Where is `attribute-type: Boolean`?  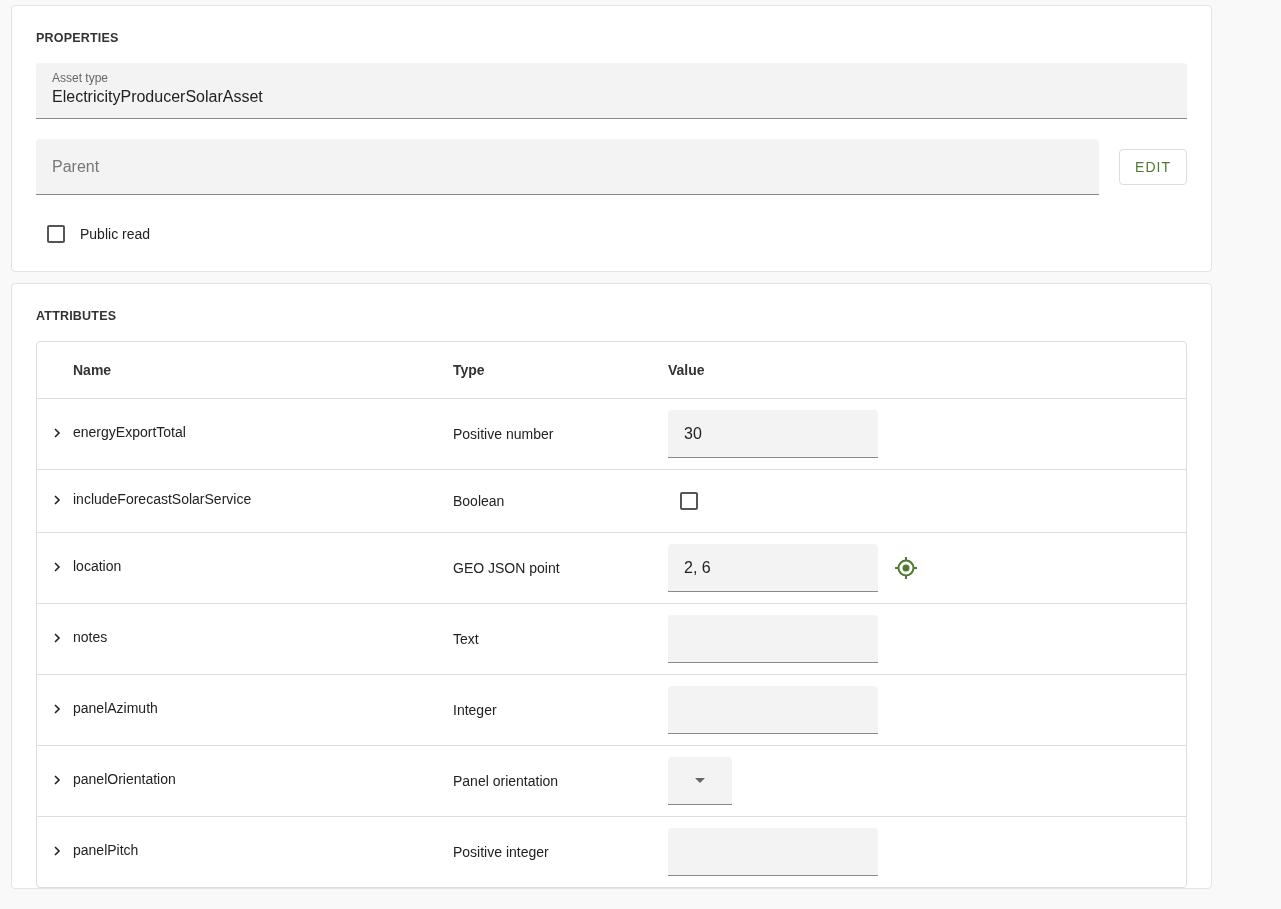 attribute-type: Boolean is located at coordinates (479, 501).